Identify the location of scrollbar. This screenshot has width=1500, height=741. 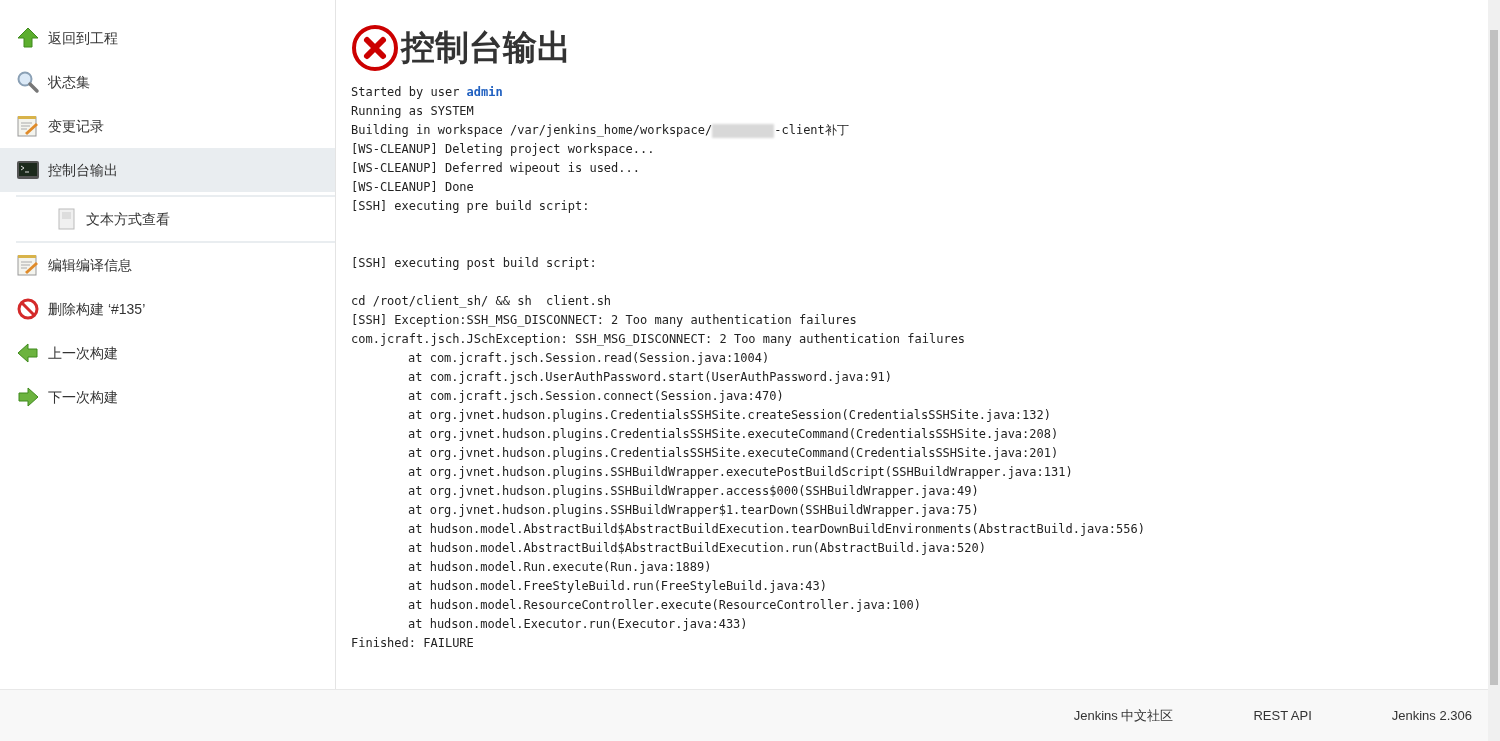
(1494, 370).